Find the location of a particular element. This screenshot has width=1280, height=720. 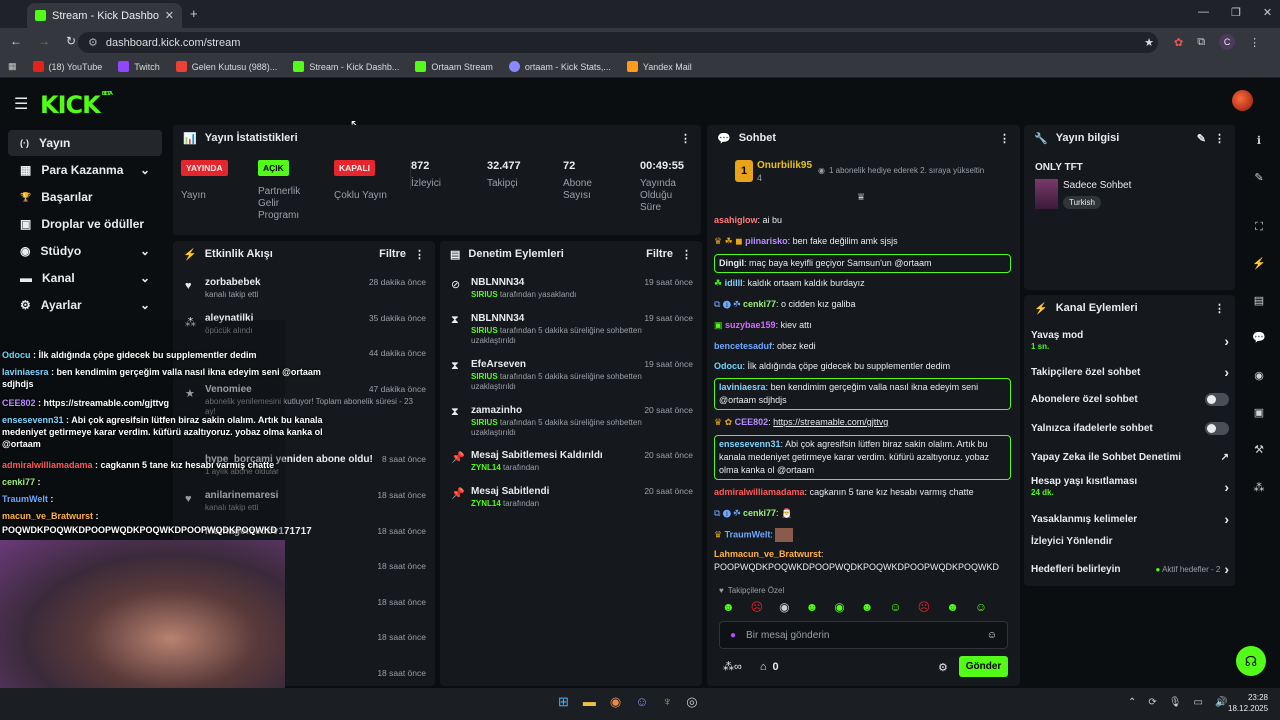

action-subs-only: Abonelere özel sohbet is located at coordinates (1130, 399).